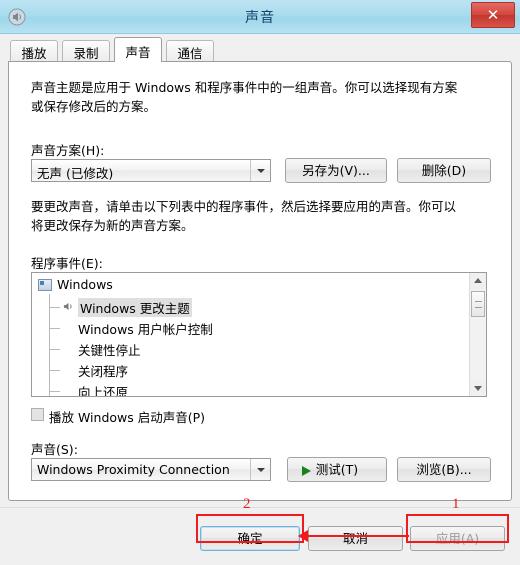  What do you see at coordinates (45, 285) in the screenshot?
I see `computer-icon` at bounding box center [45, 285].